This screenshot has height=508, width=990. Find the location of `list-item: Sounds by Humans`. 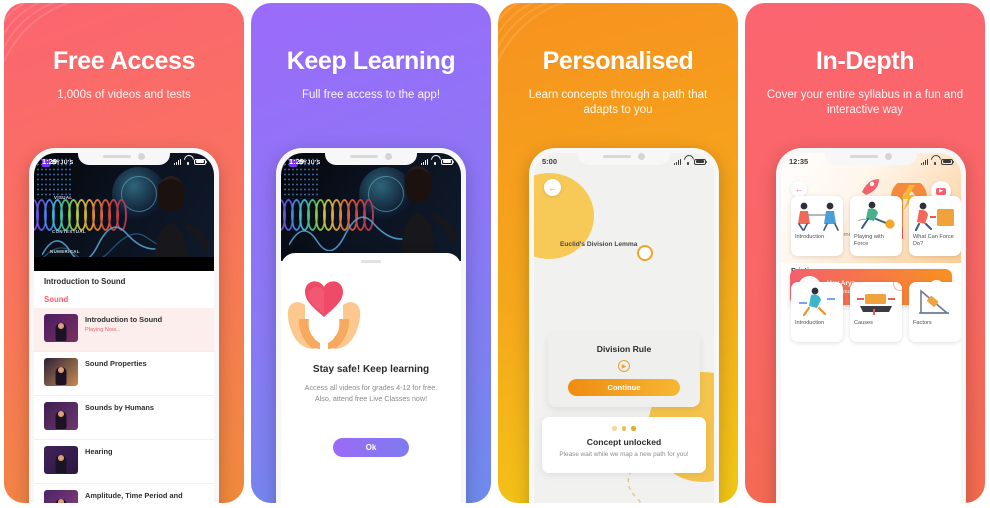

list-item: Sounds by Humans is located at coordinates (124, 418).